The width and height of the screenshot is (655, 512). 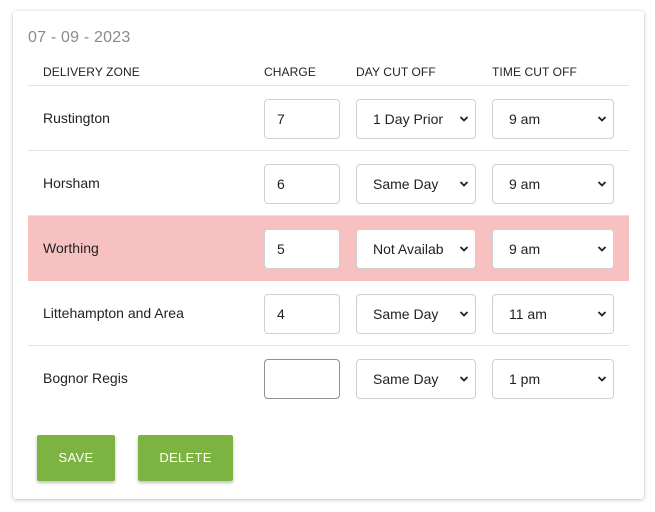 I want to click on table-row: Horsham Same Day 9 am, so click(x=328, y=183).